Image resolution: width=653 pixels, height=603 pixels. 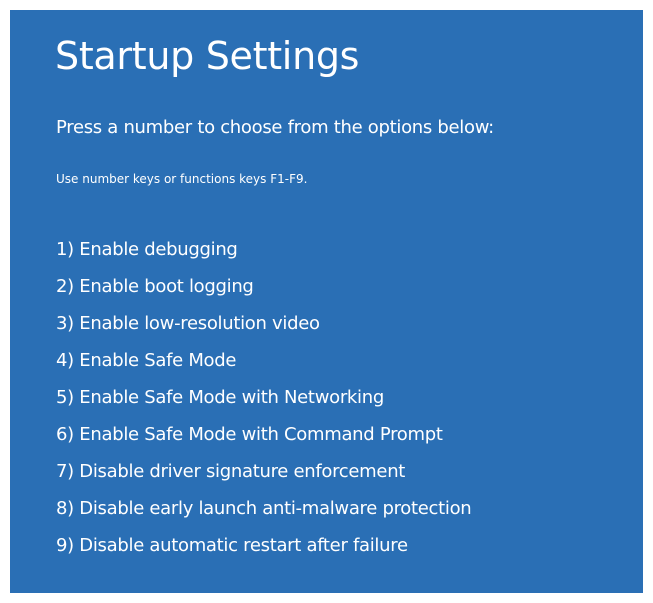 What do you see at coordinates (263, 471) in the screenshot?
I see `option-disable-driver-signature-enforcement: 7) Disable driver signature enforcement` at bounding box center [263, 471].